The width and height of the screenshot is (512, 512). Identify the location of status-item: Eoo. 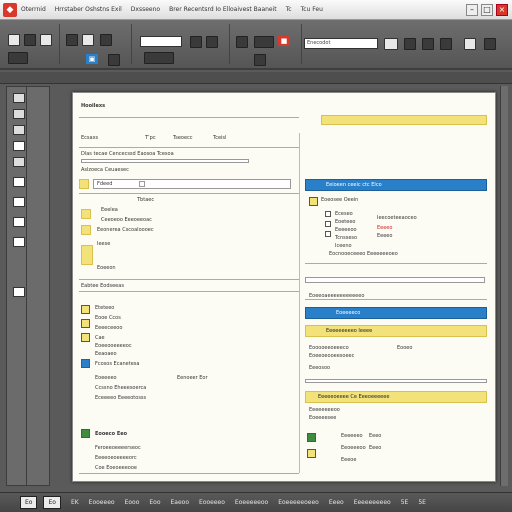
(155, 502).